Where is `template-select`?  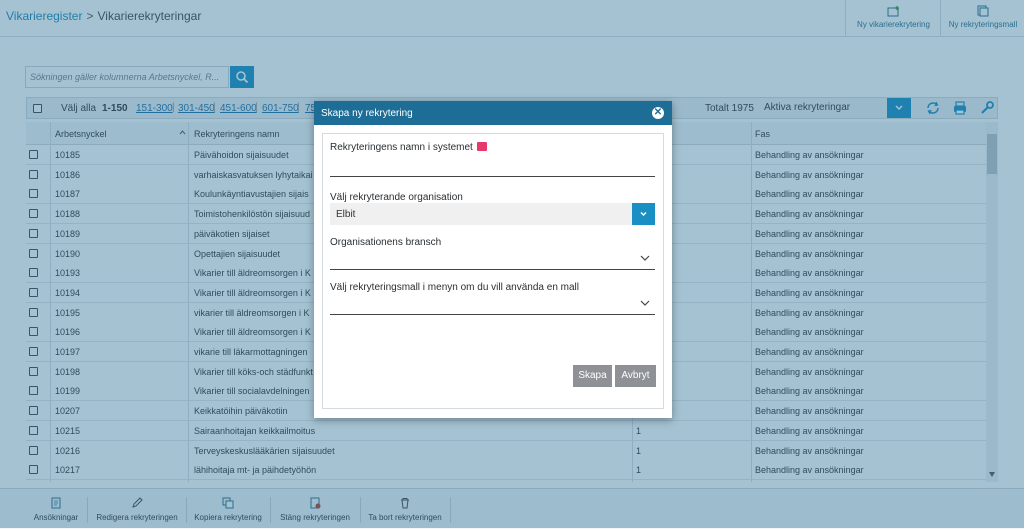
template-select is located at coordinates (492, 303).